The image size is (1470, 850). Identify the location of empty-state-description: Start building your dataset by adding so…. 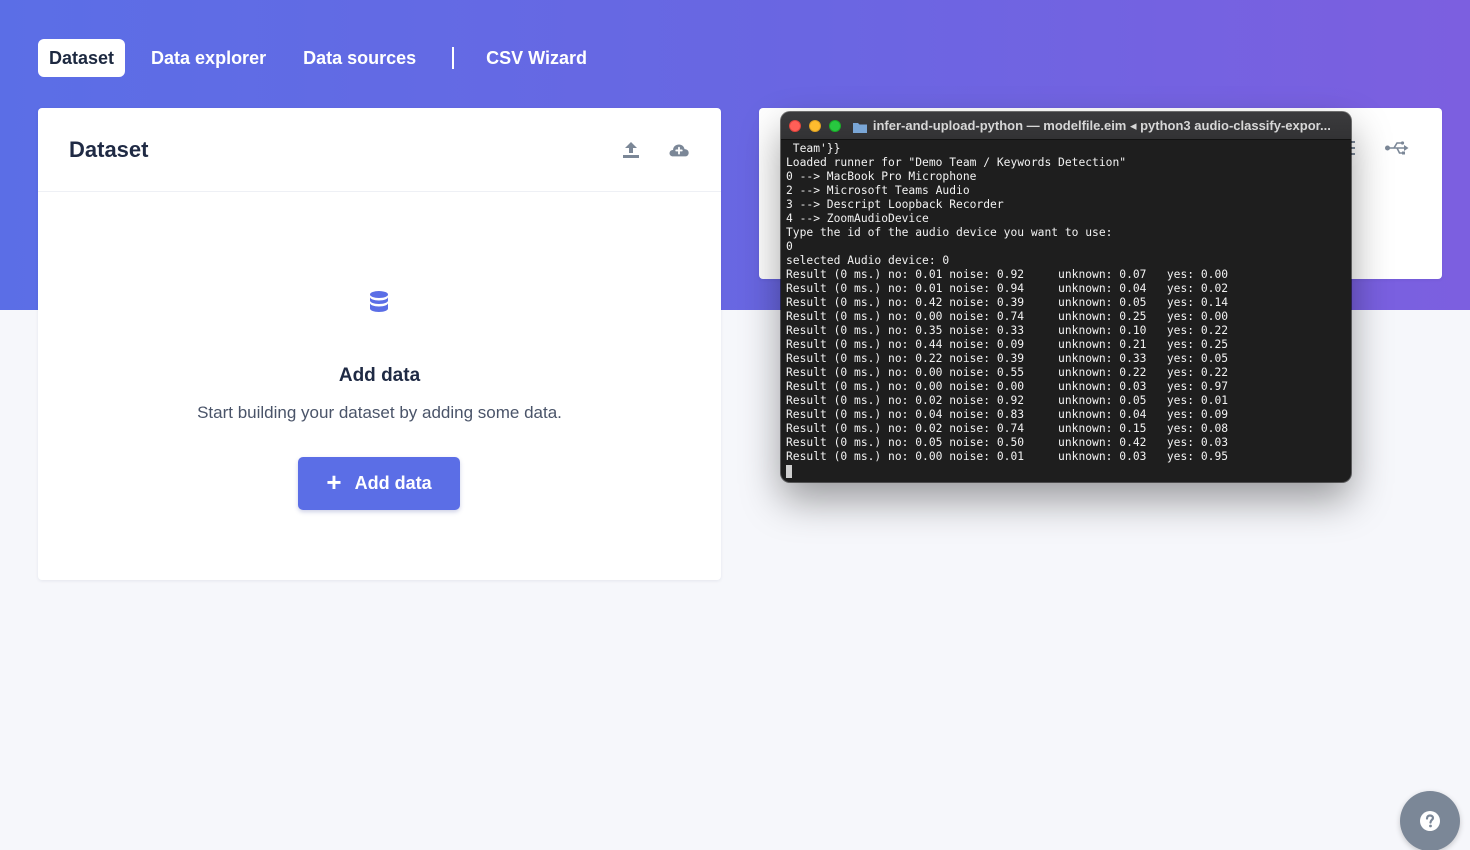
(379, 412).